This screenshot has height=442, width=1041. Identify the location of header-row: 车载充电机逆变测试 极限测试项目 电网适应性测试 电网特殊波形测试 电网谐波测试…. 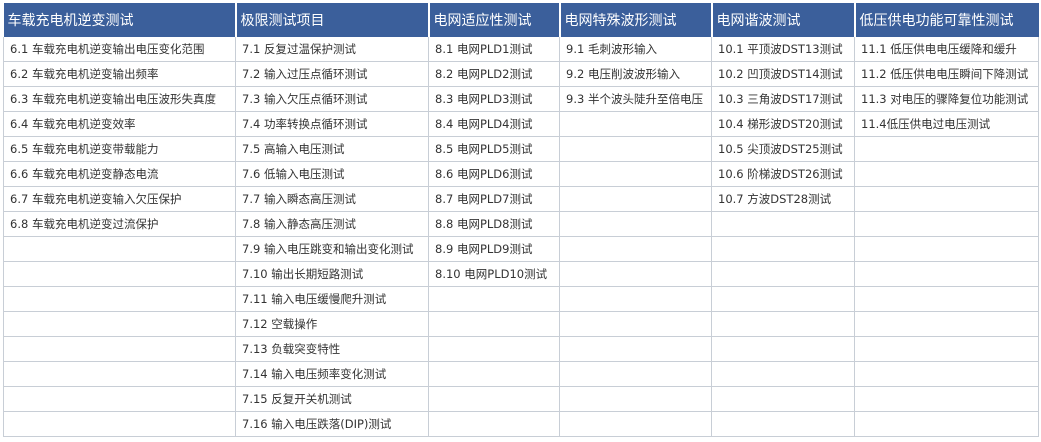
(521, 20).